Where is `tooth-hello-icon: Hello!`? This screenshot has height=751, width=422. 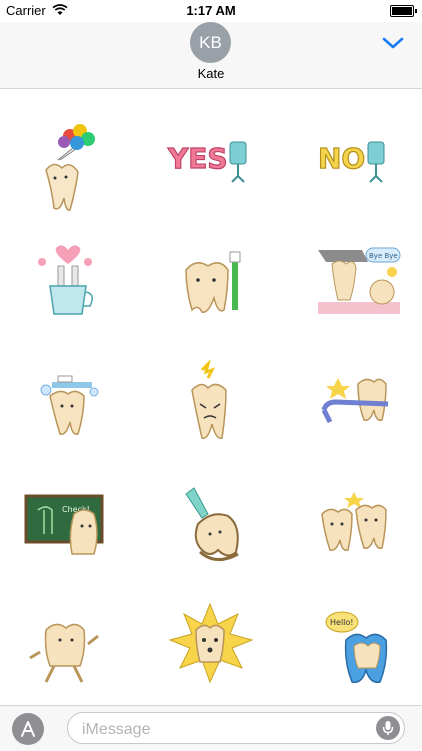
tooth-hello-icon: Hello! is located at coordinates (356, 647).